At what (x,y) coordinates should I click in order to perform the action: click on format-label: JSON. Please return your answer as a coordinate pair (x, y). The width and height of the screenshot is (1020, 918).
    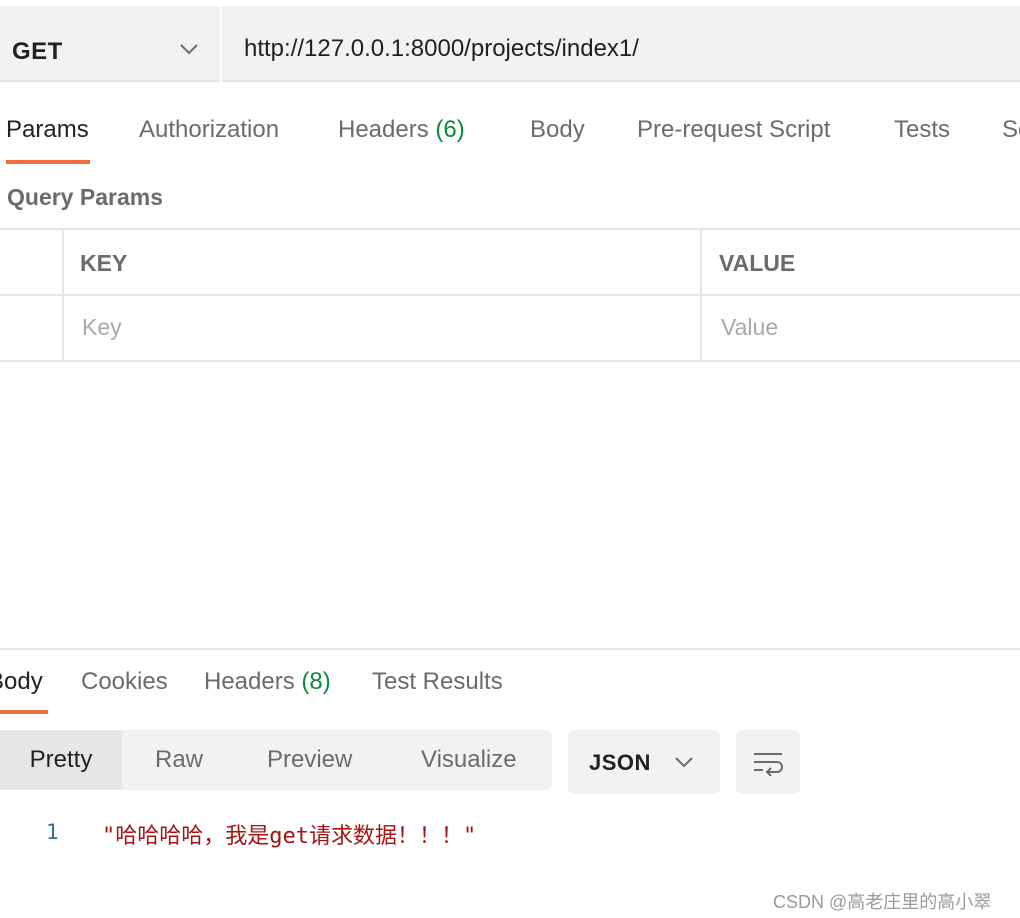
    Looking at the image, I should click on (620, 762).